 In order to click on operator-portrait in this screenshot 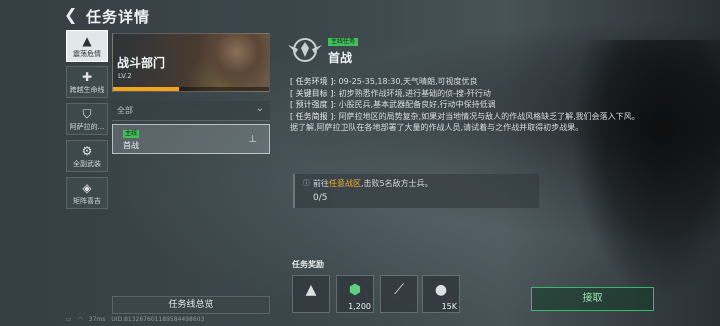, I will do `click(229, 62)`.